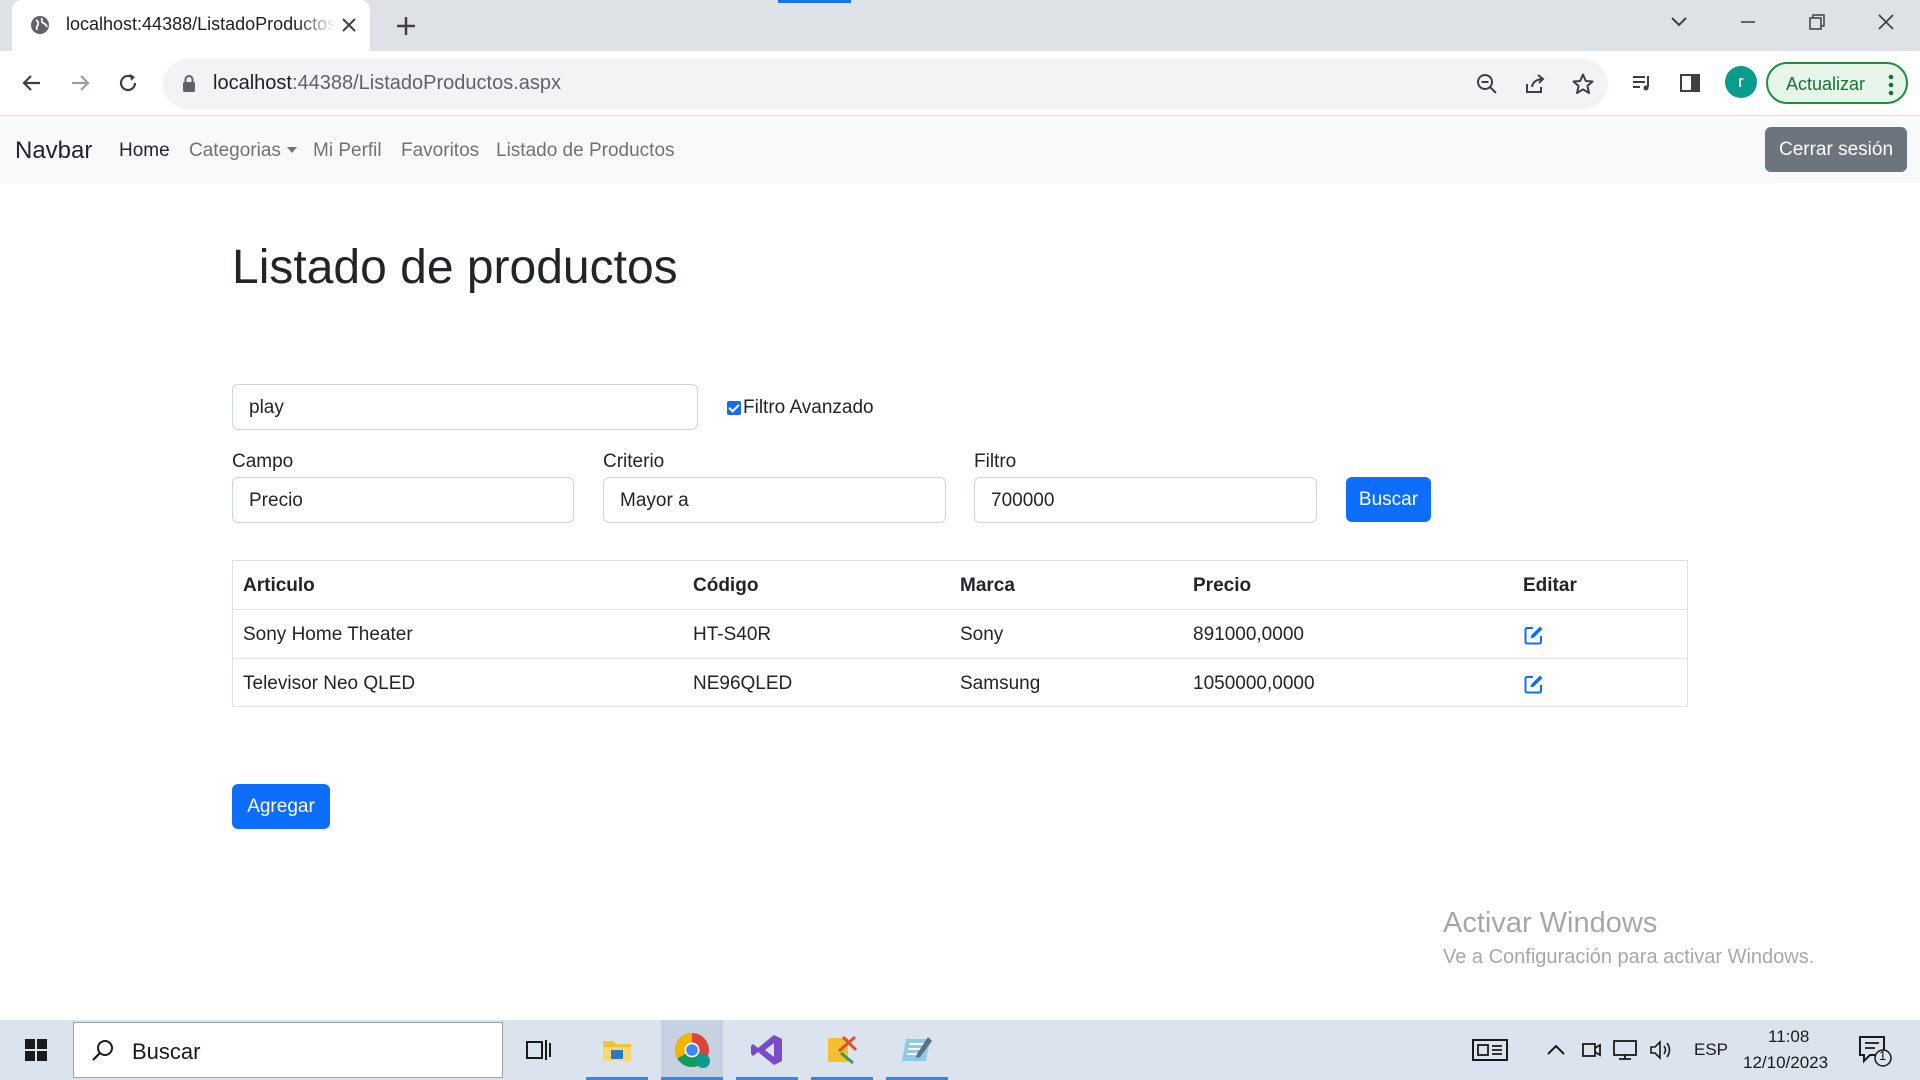 Image resolution: width=1920 pixels, height=1080 pixels. What do you see at coordinates (1748, 22) in the screenshot?
I see `minimize-button` at bounding box center [1748, 22].